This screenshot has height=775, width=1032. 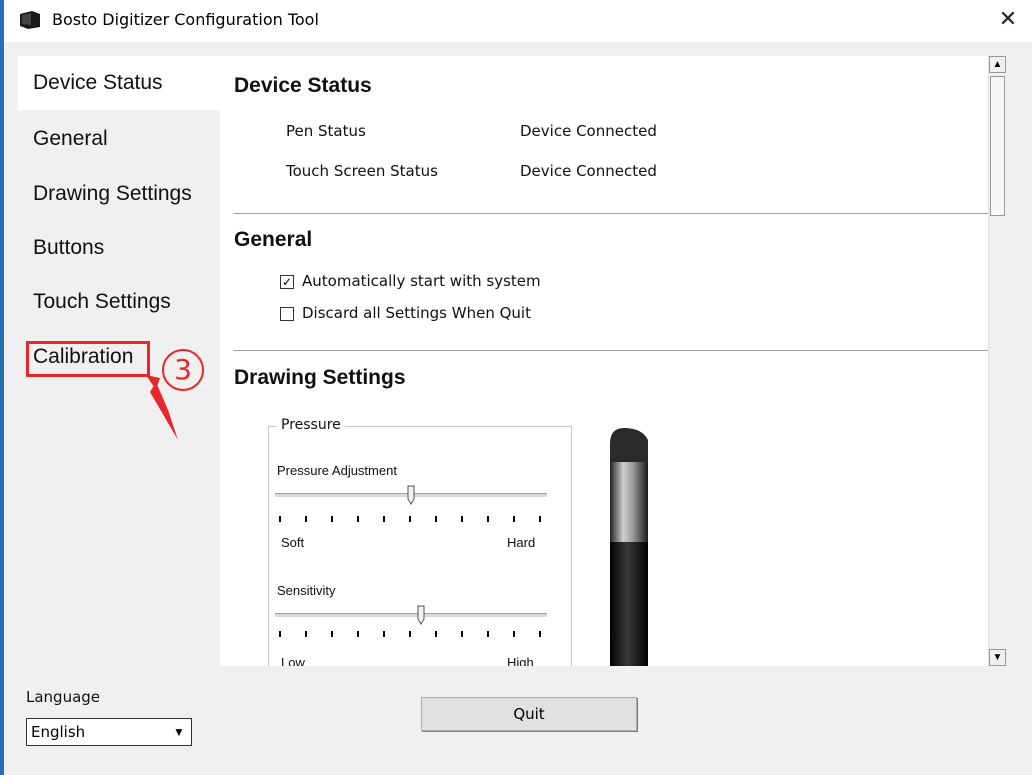 What do you see at coordinates (411, 495) in the screenshot?
I see `pressure-slider-thumb` at bounding box center [411, 495].